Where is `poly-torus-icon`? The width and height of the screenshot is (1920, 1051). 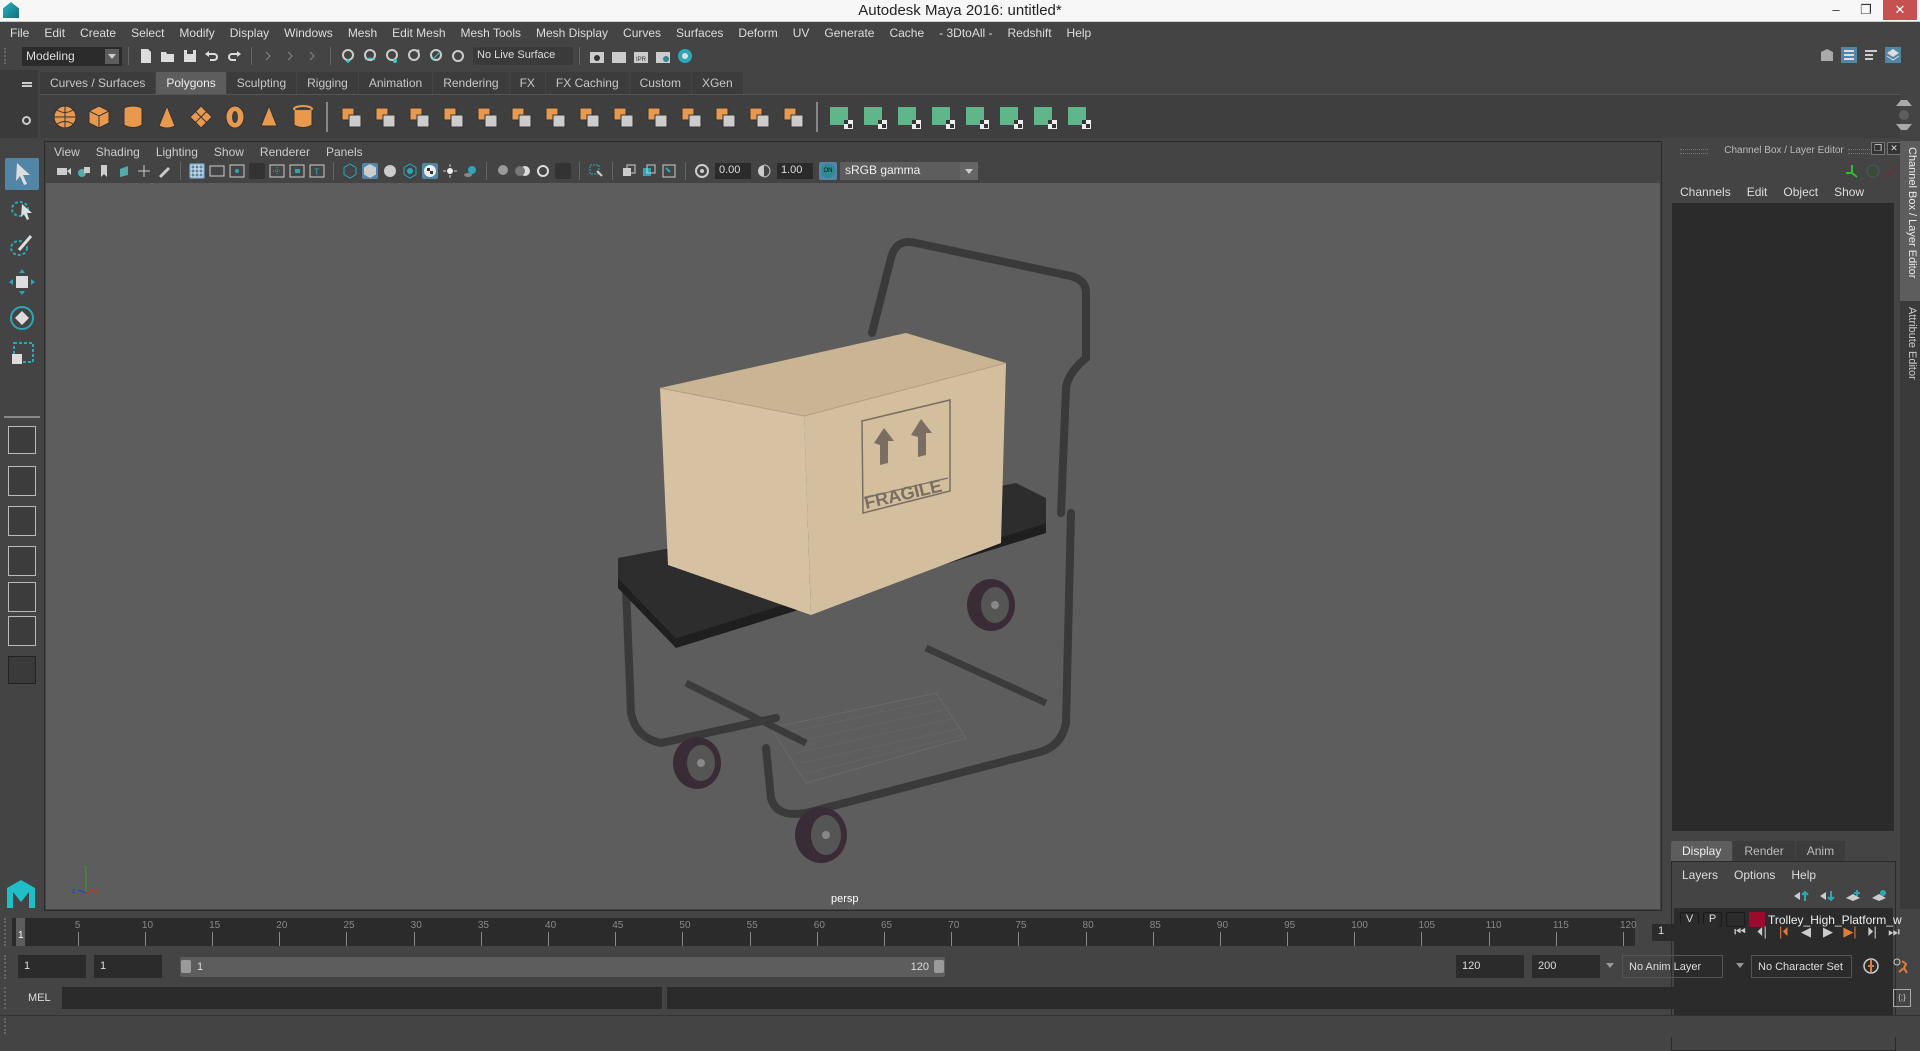 poly-torus-icon is located at coordinates (235, 117).